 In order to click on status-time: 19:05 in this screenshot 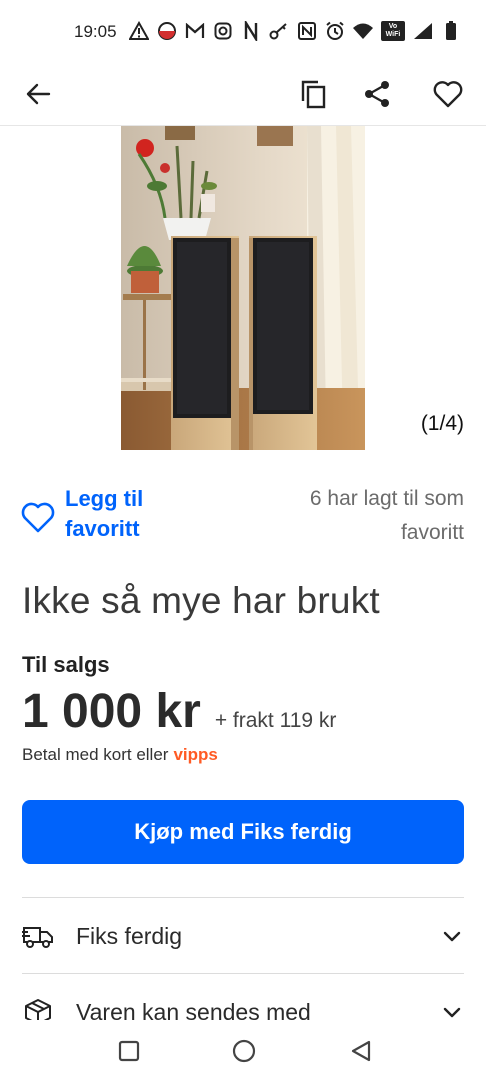, I will do `click(95, 31)`.